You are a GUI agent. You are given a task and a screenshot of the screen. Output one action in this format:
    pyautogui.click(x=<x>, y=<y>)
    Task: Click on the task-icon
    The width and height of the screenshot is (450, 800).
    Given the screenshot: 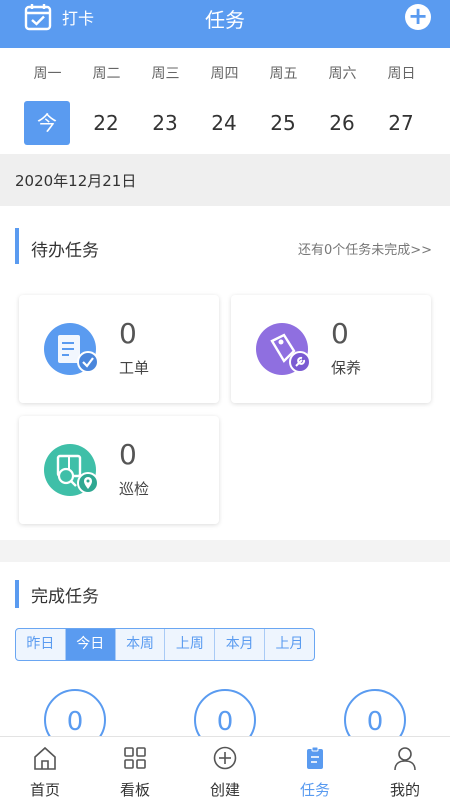 What is the action you would take?
    pyautogui.click(x=315, y=757)
    